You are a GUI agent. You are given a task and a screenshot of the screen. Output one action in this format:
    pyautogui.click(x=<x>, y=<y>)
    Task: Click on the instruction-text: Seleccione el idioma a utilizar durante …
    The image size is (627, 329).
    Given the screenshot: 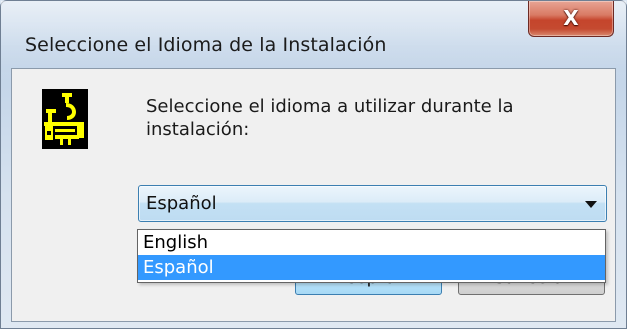 What is the action you would take?
    pyautogui.click(x=330, y=118)
    